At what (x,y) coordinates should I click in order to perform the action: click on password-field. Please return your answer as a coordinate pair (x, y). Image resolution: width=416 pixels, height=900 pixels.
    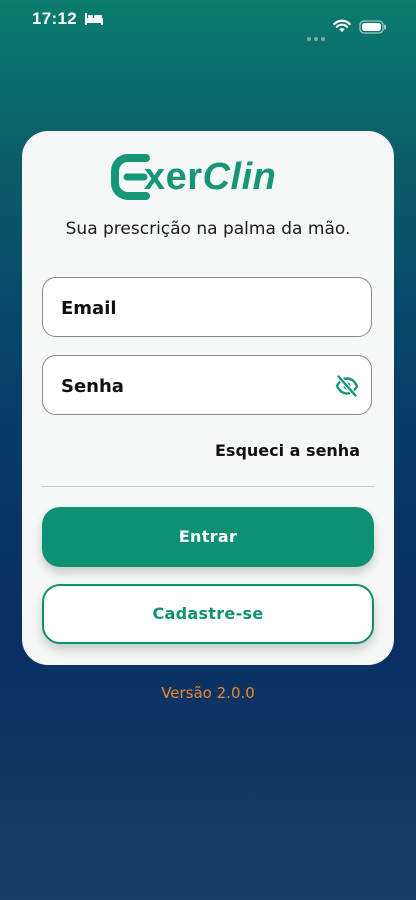
    Looking at the image, I should click on (207, 385).